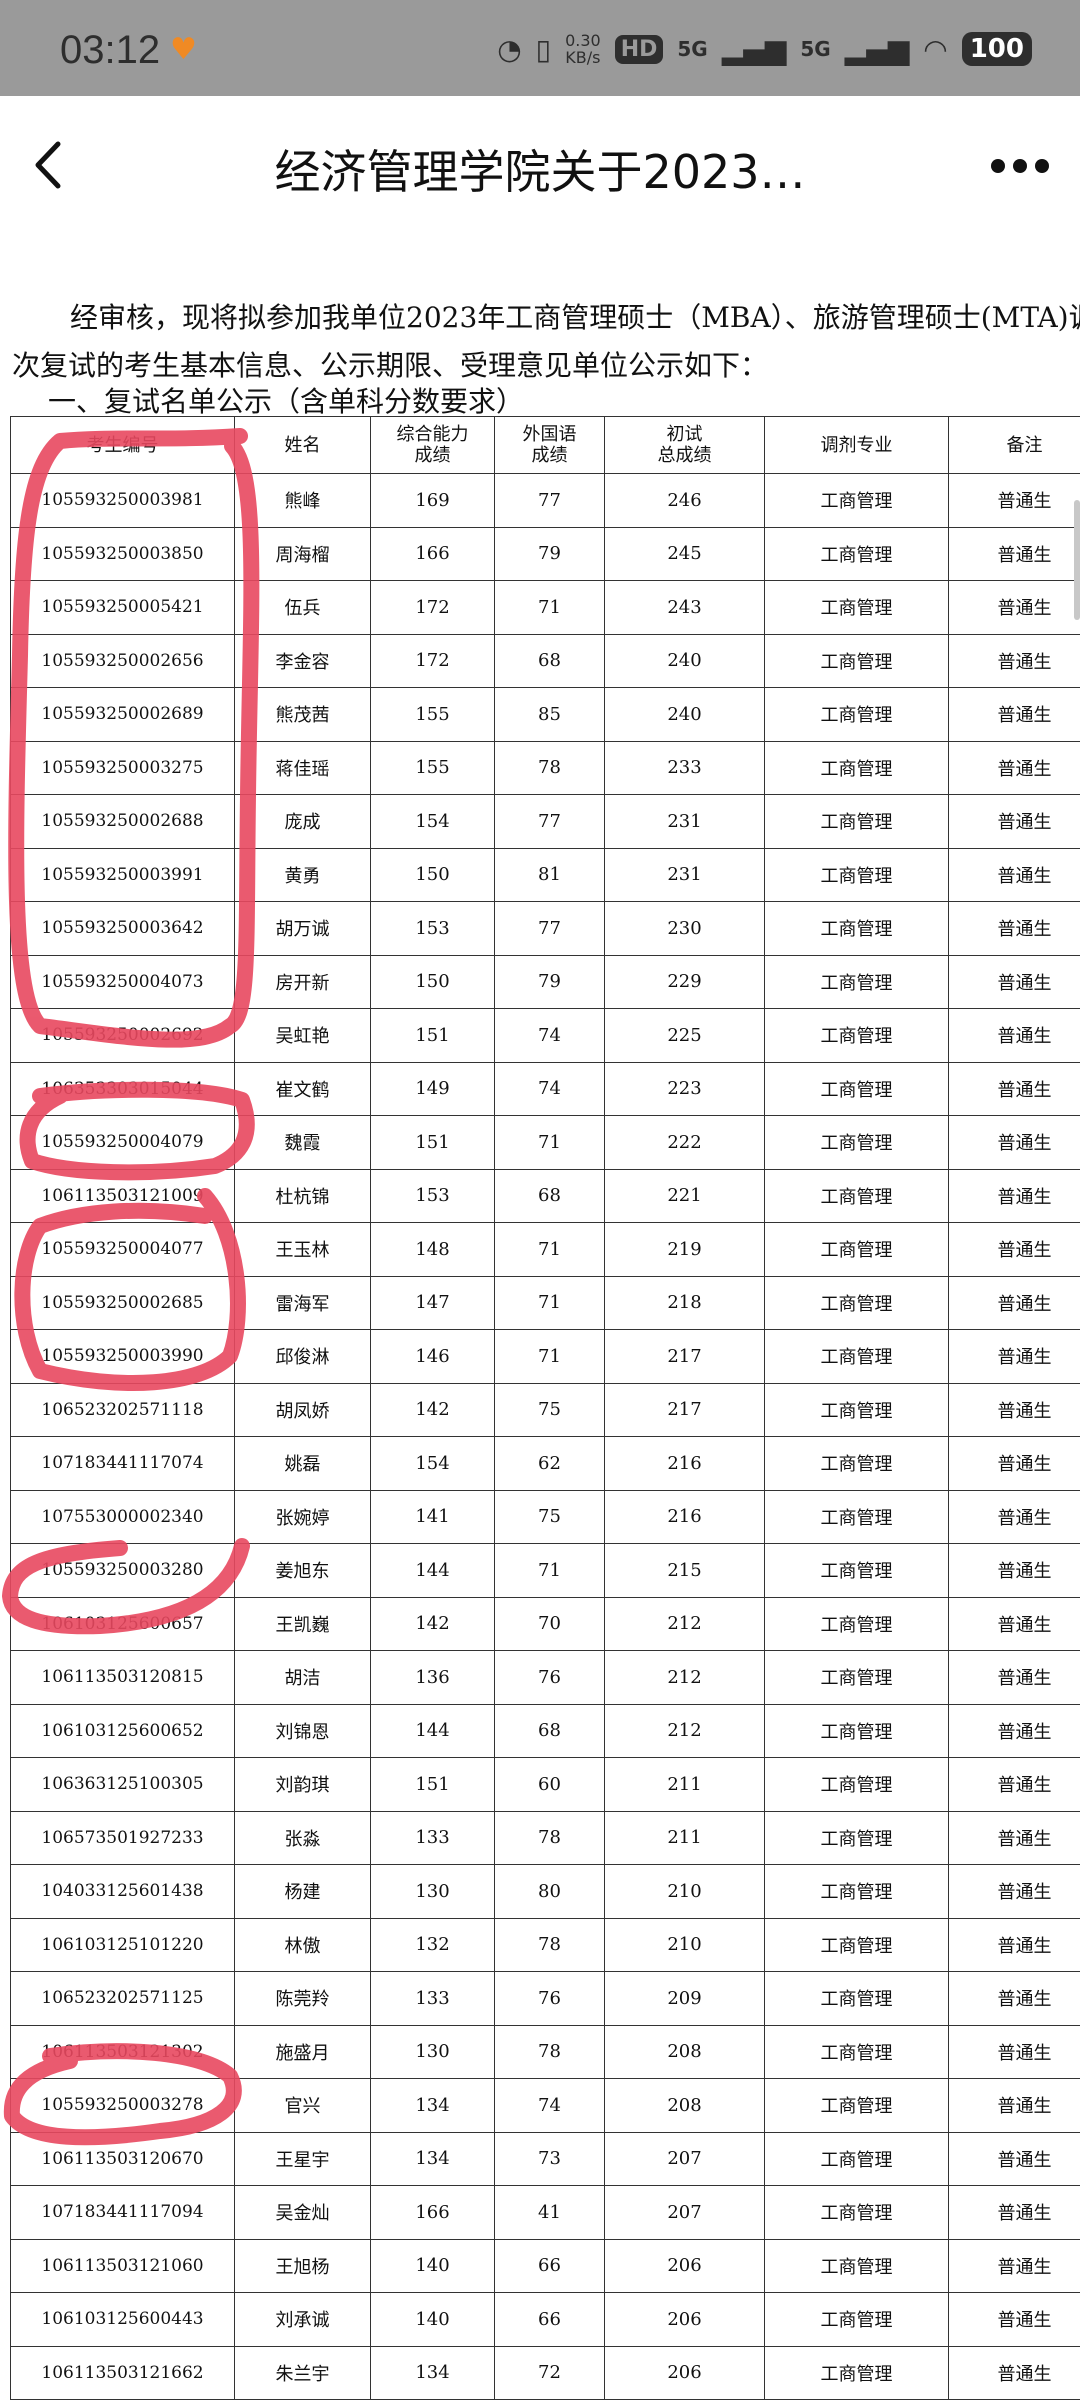 This screenshot has width=1080, height=2400. What do you see at coordinates (432, 1516) in the screenshot?
I see `table-cell: 141` at bounding box center [432, 1516].